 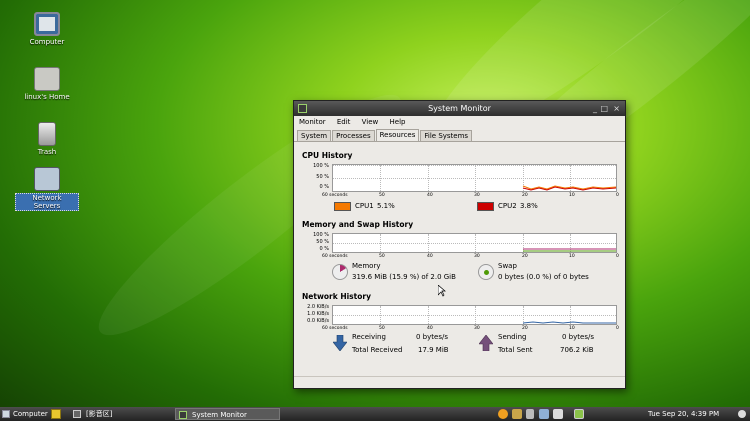 I want to click on user-switch-icon, so click(x=742, y=414).